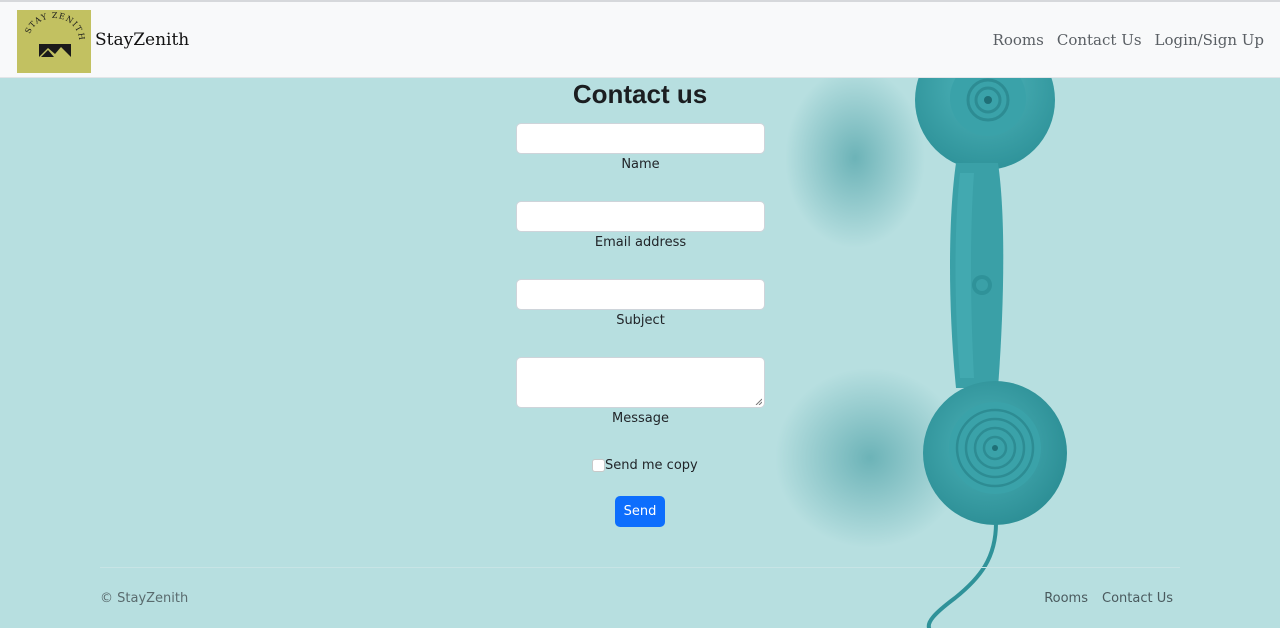  I want to click on footer-link-rooms: Rooms, so click(1066, 598).